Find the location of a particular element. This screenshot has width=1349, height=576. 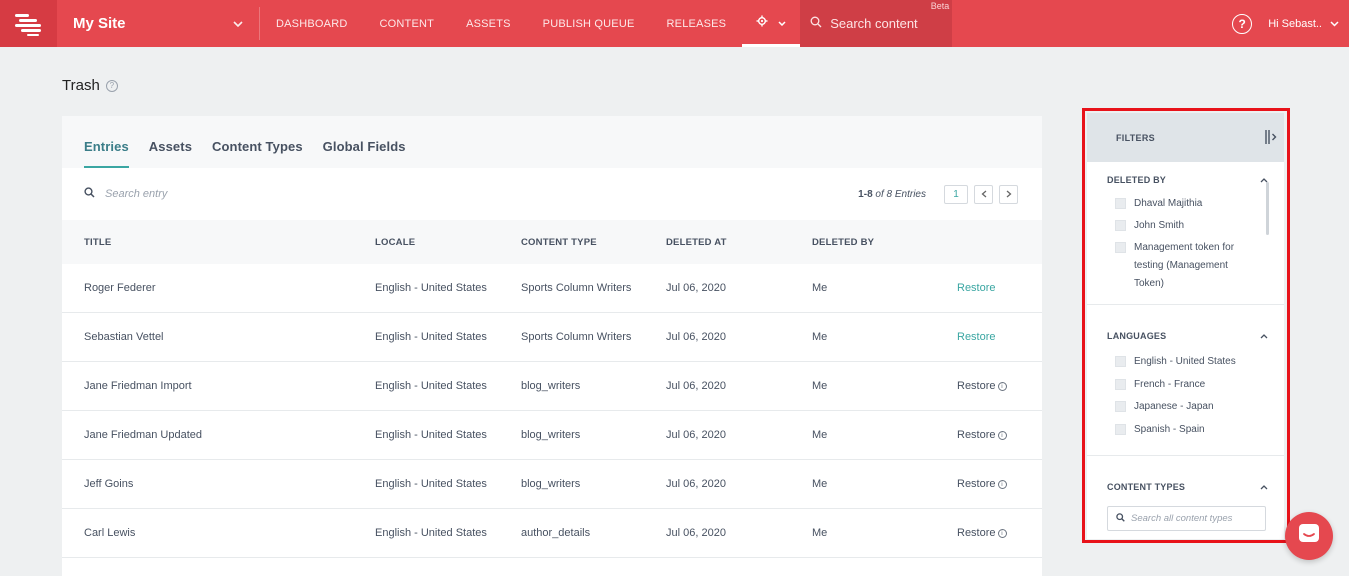

filter-content-types: CONTENT TYPES Search all content types is located at coordinates (1185, 493).